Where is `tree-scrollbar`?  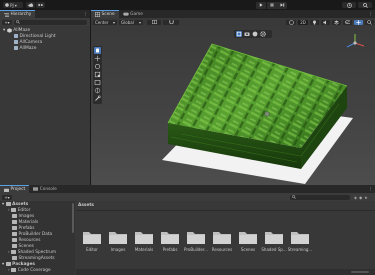 tree-scrollbar is located at coordinates (73, 218).